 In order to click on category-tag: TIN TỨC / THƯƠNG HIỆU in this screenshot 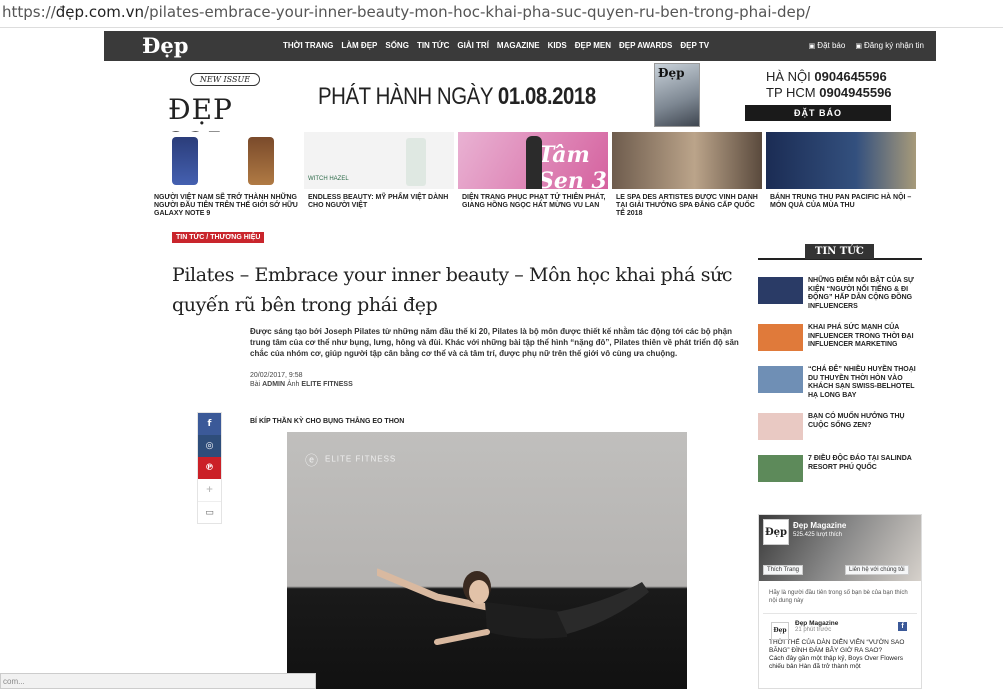, I will do `click(218, 237)`.